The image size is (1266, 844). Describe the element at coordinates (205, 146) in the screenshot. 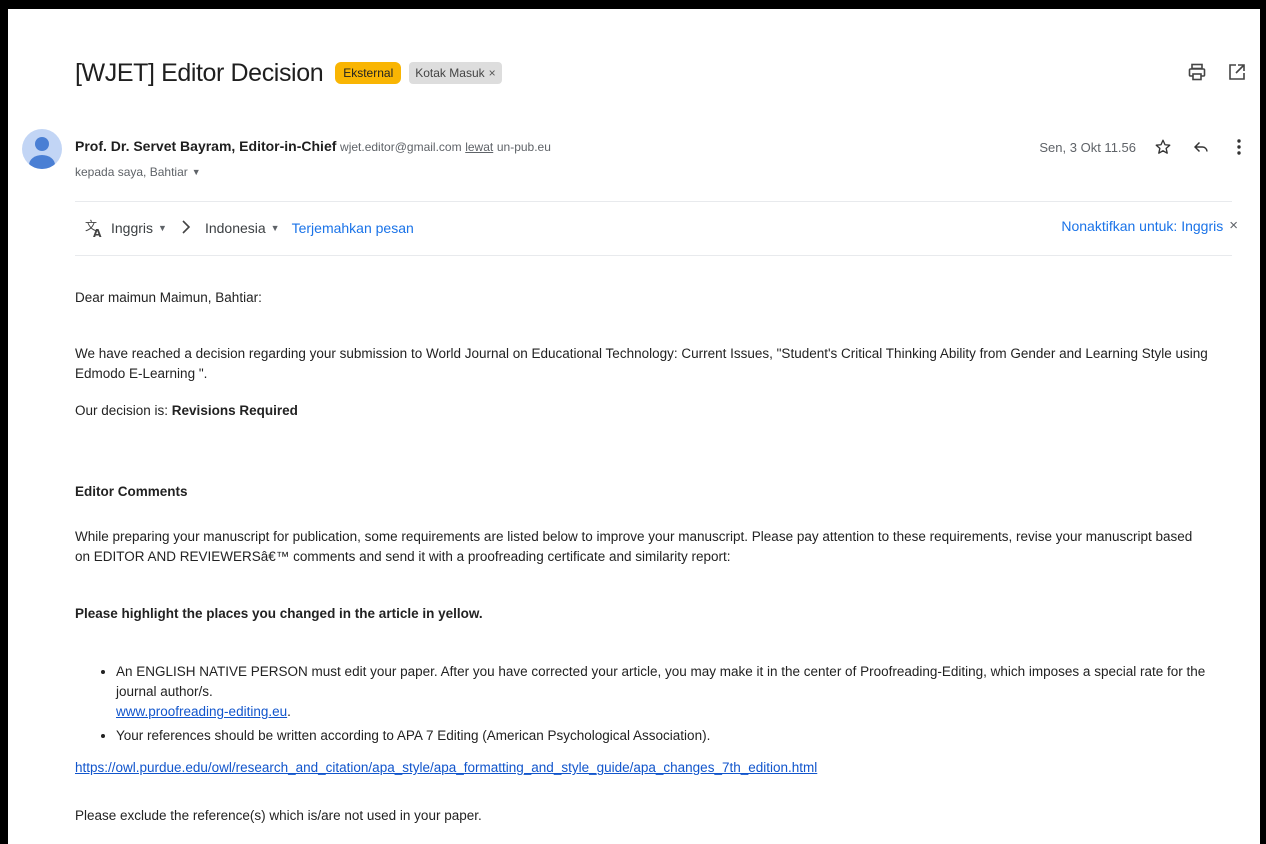

I see `sender-name: Prof. Dr. Servet Bayram, Editor-in-Chief` at that location.